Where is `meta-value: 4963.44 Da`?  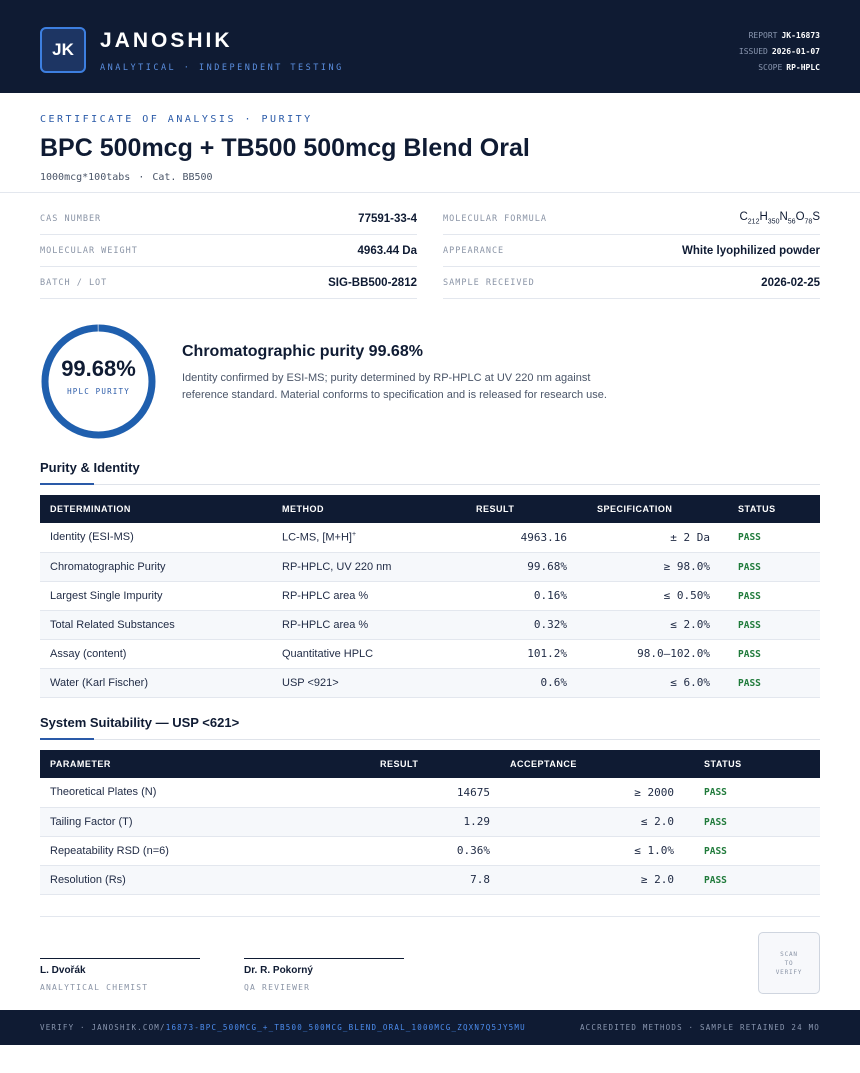
meta-value: 4963.44 Da is located at coordinates (387, 250).